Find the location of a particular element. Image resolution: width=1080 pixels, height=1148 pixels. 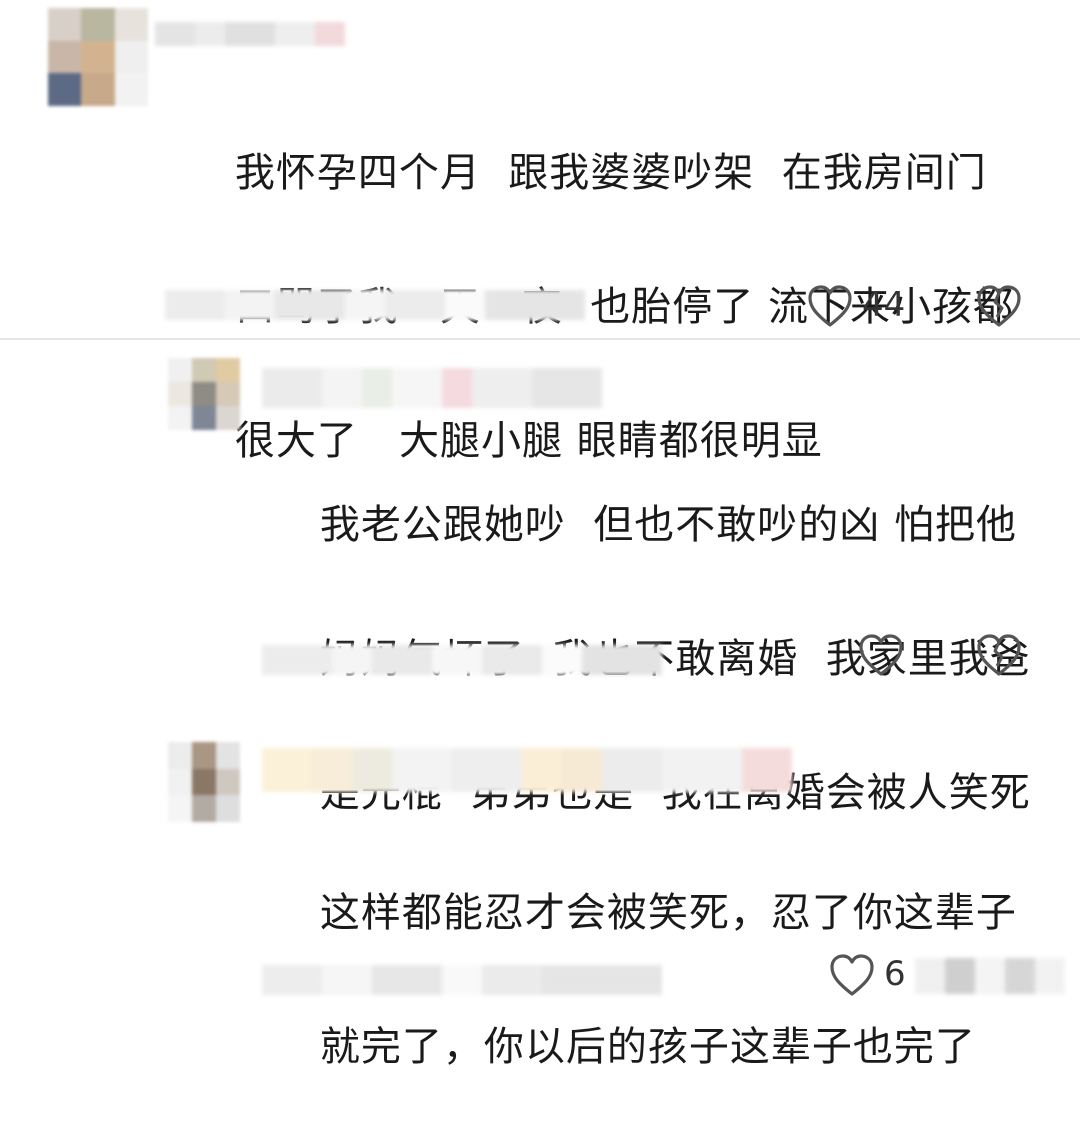

comment-line: 这样都能忍才会被笑死，忍了你这辈子 is located at coordinates (668, 913).